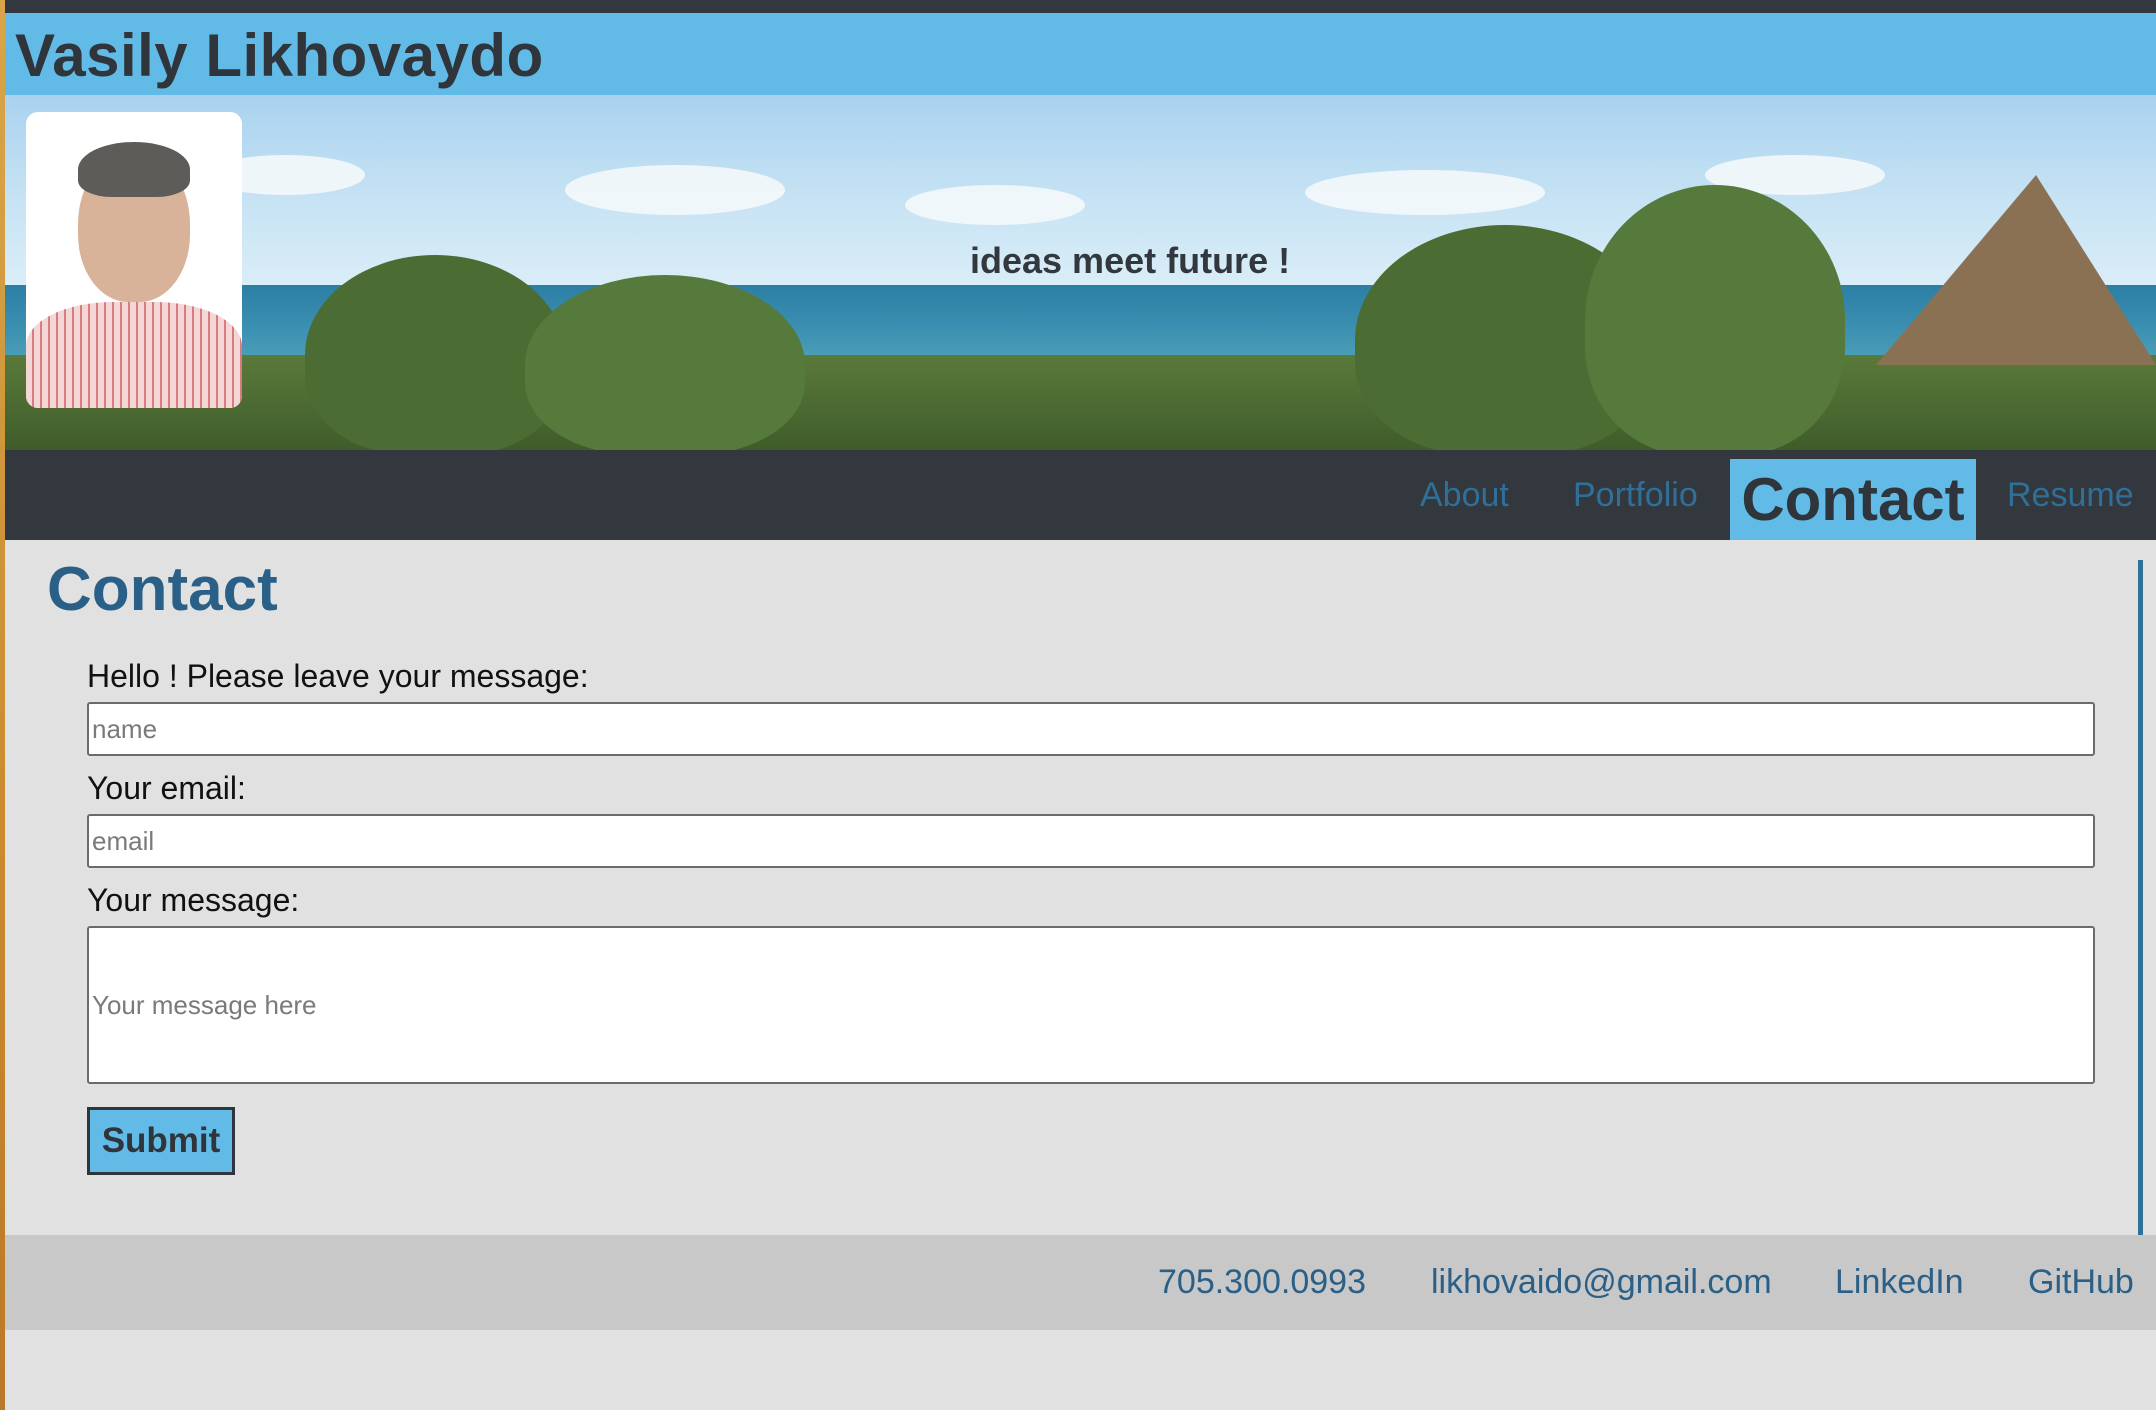  What do you see at coordinates (2140, 898) in the screenshot?
I see `section-rule` at bounding box center [2140, 898].